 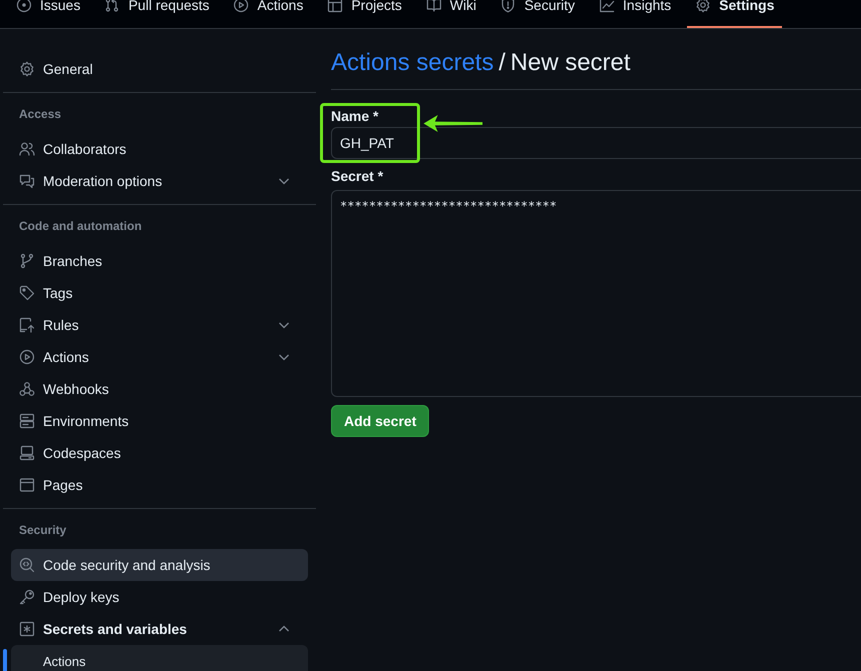 What do you see at coordinates (157, 14) in the screenshot?
I see `nav-tab: Pull requests` at bounding box center [157, 14].